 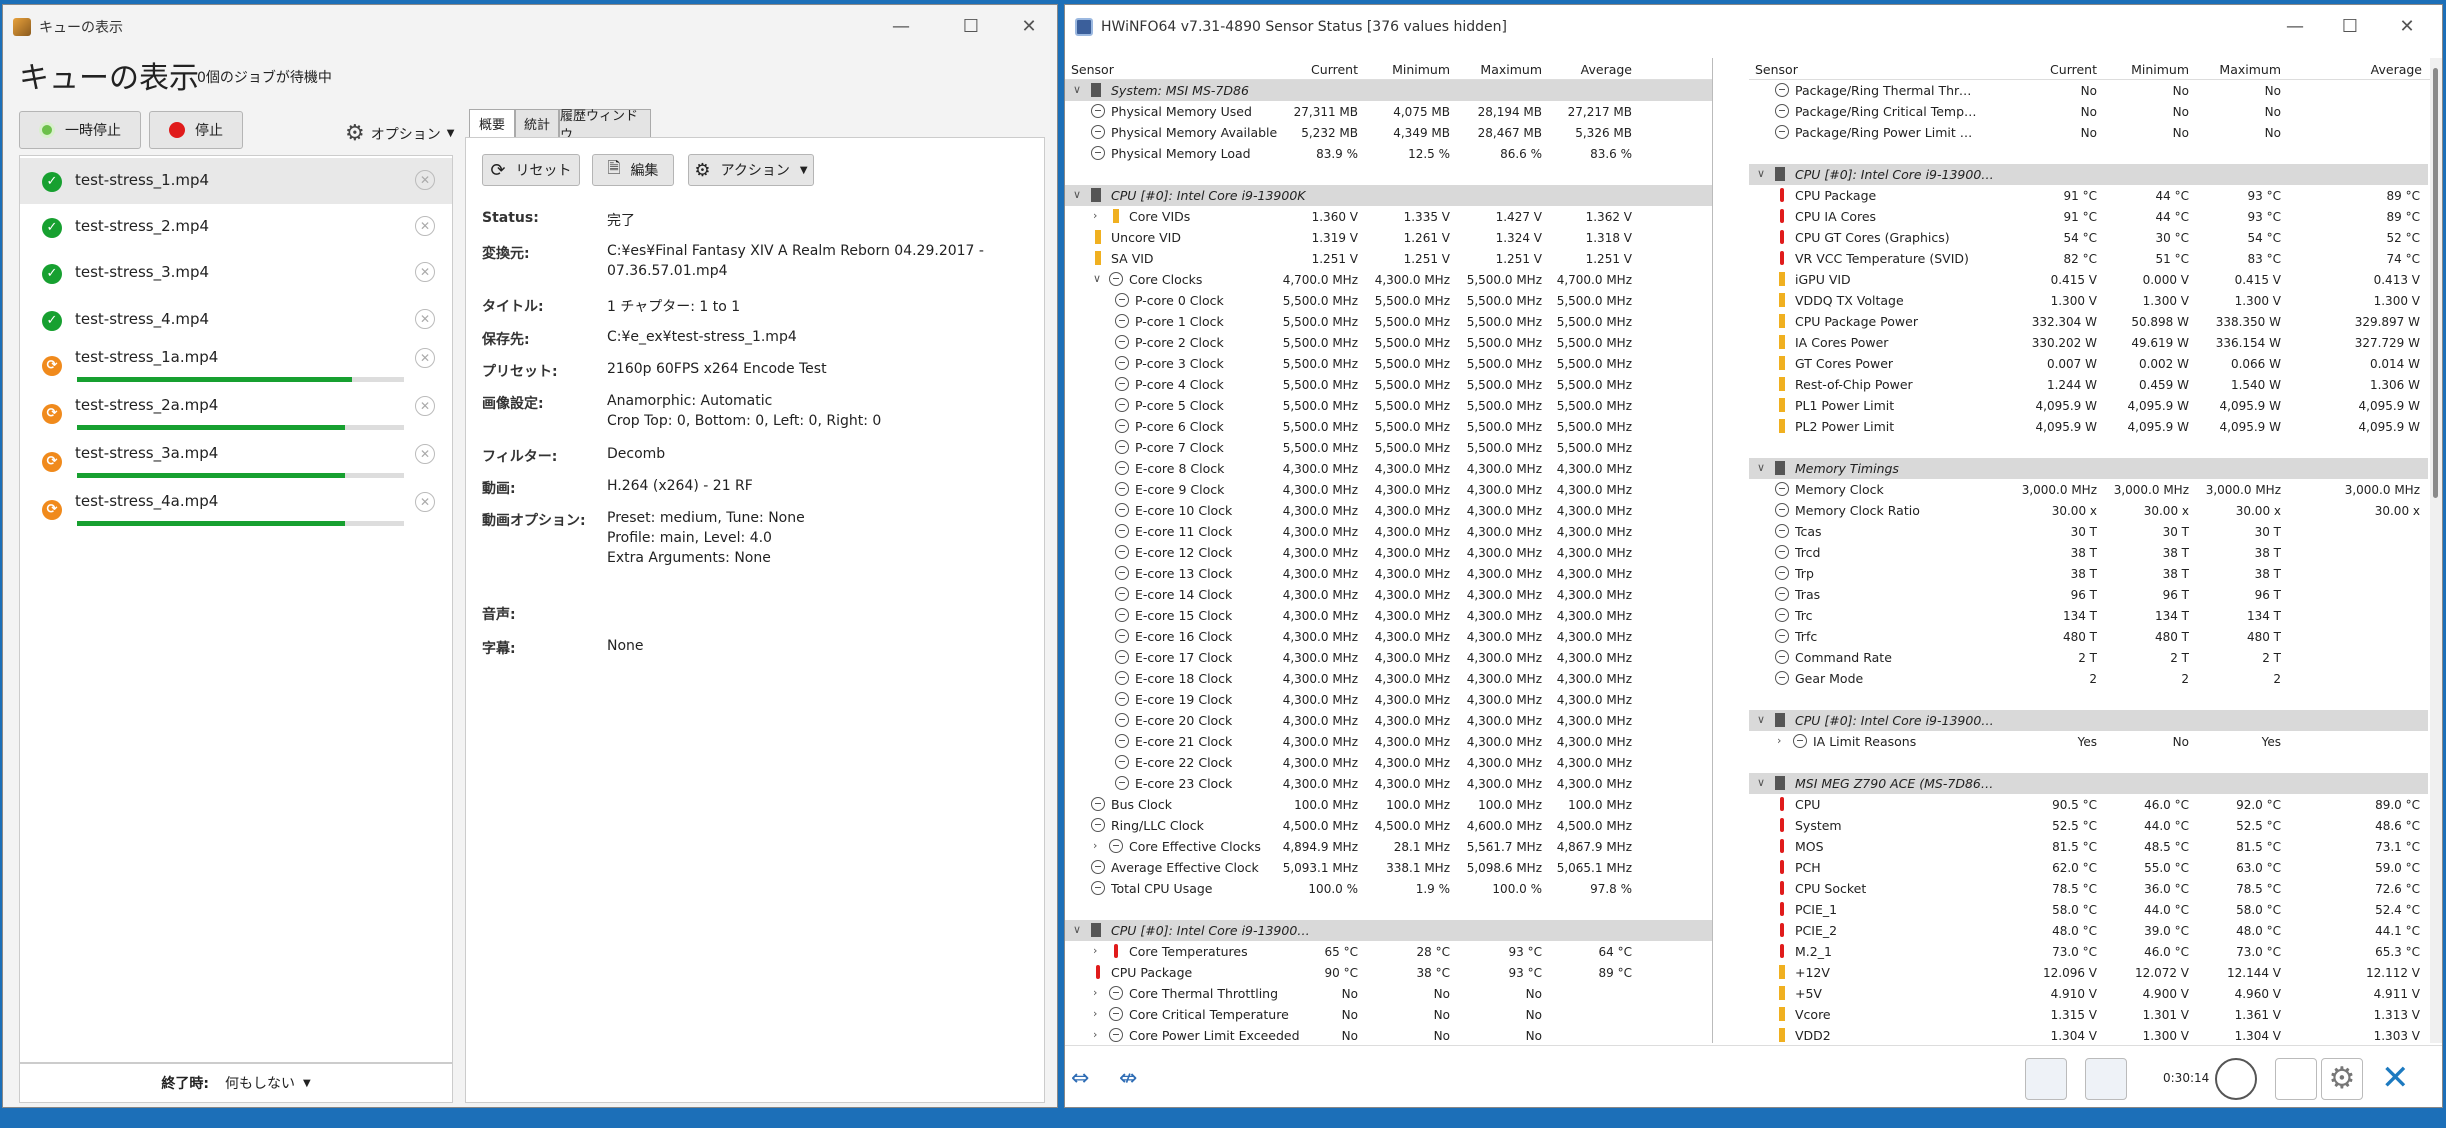 What do you see at coordinates (1388, 258) in the screenshot?
I see `sensor-row: SA VID 1.251 V 1.251 V 1.251 V 1.251 V` at bounding box center [1388, 258].